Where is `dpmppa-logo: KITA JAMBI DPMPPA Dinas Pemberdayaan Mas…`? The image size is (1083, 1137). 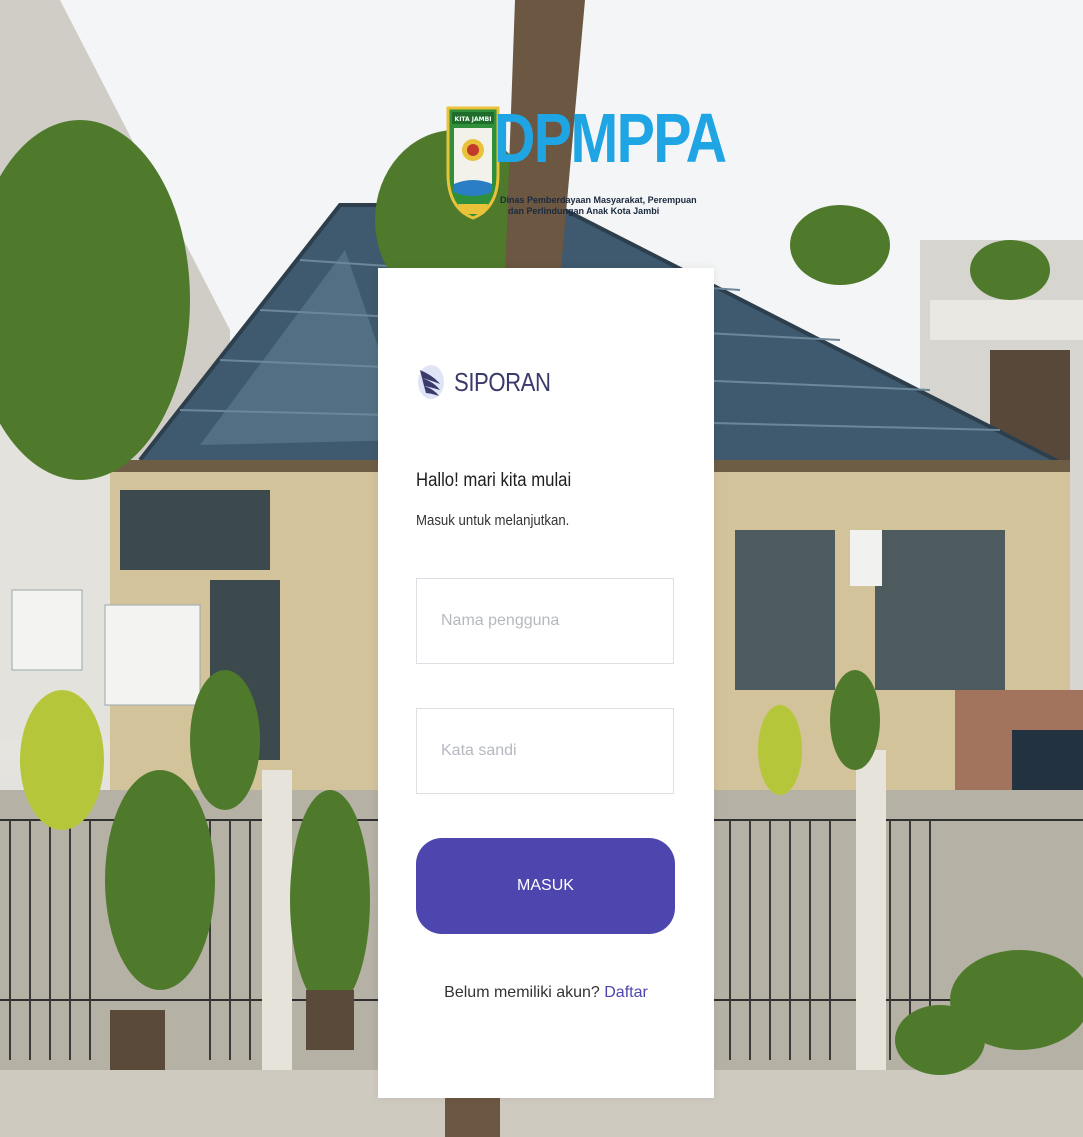
dpmppa-logo: KITA JAMBI DPMPPA Dinas Pemberdayaan Mas… is located at coordinates (585, 162).